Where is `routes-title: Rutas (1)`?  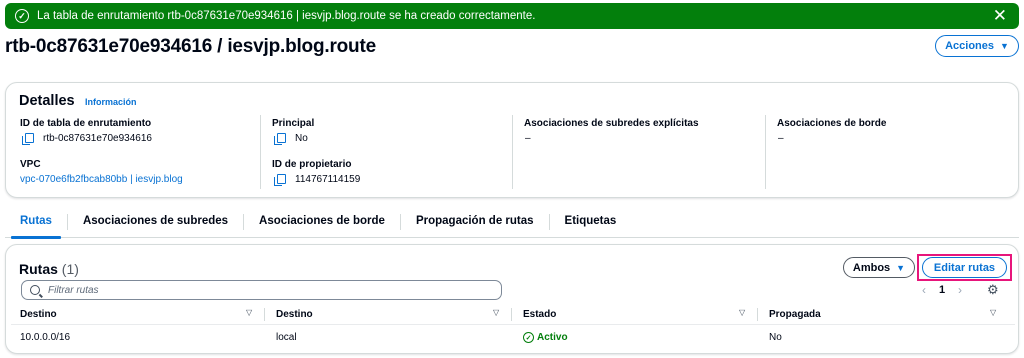
routes-title: Rutas (1) is located at coordinates (49, 269).